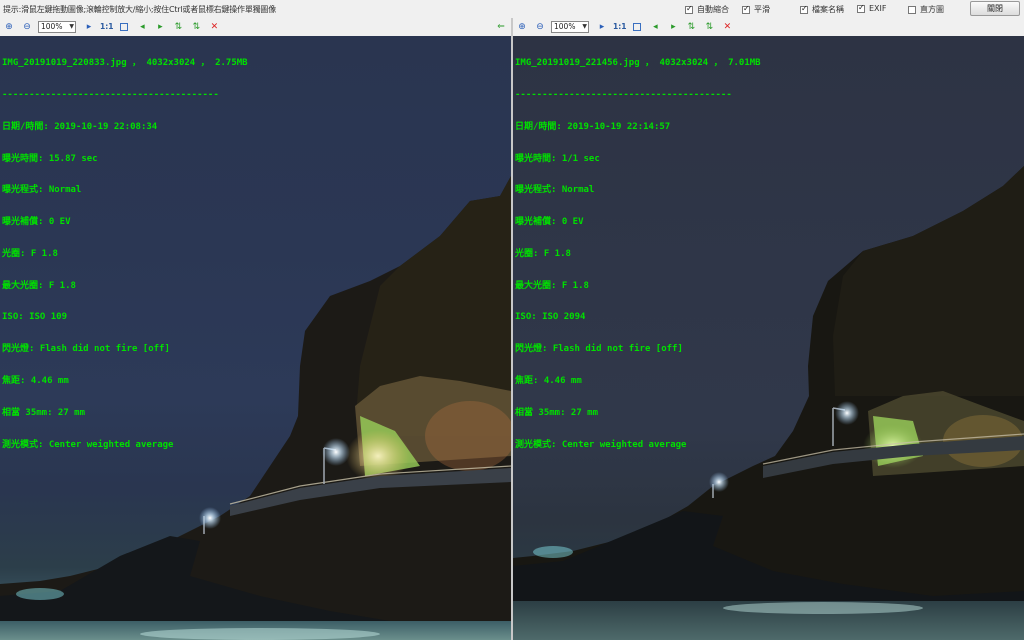  I want to click on link-arrow-icon: ⇐, so click(501, 27).